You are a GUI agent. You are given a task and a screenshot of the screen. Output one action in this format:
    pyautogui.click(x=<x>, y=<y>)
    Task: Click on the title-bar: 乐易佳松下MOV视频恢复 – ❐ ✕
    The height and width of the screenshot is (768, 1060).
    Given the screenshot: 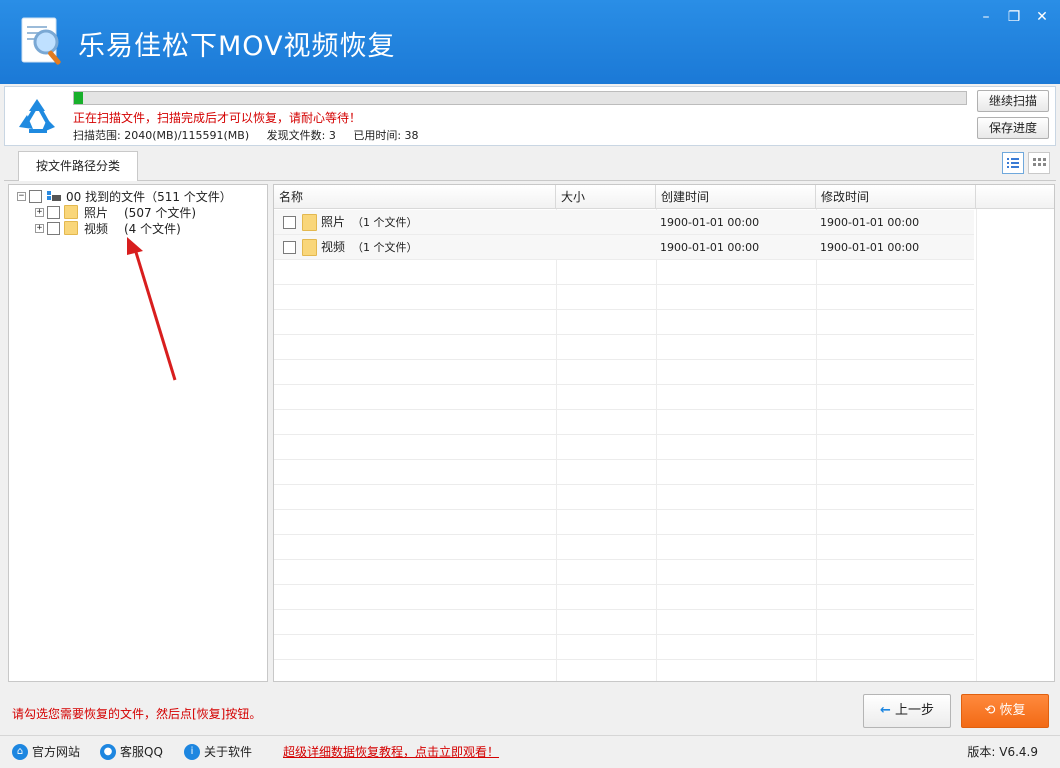 What is the action you would take?
    pyautogui.click(x=530, y=42)
    